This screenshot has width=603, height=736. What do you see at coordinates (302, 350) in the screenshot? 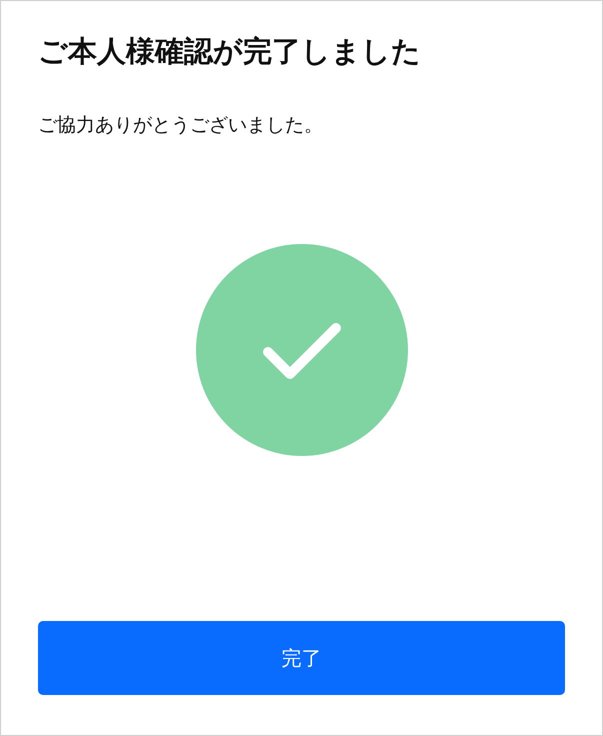
I see `checkmark-icon` at bounding box center [302, 350].